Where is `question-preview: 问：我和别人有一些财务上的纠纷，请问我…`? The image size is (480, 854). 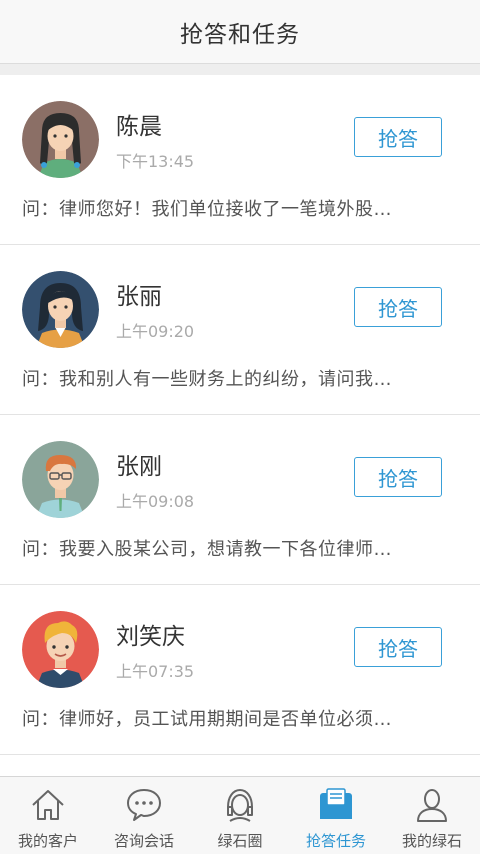
question-preview: 问：我和别人有一些财务上的纠纷，请问我… is located at coordinates (207, 379).